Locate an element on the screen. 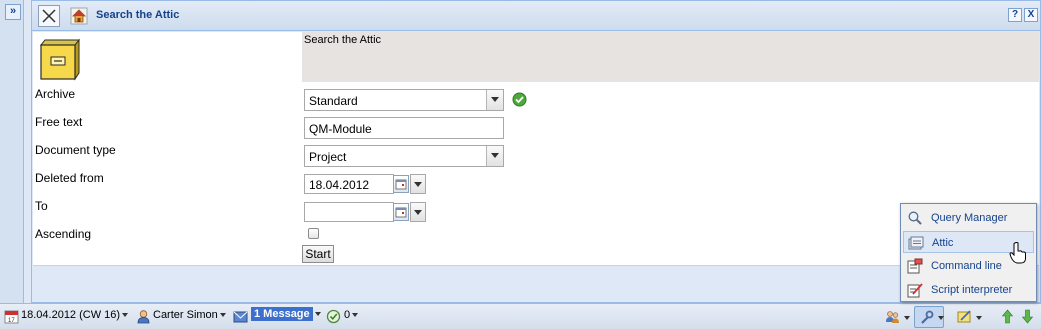  deleted-from-input: 18.04.2012 is located at coordinates (349, 184).